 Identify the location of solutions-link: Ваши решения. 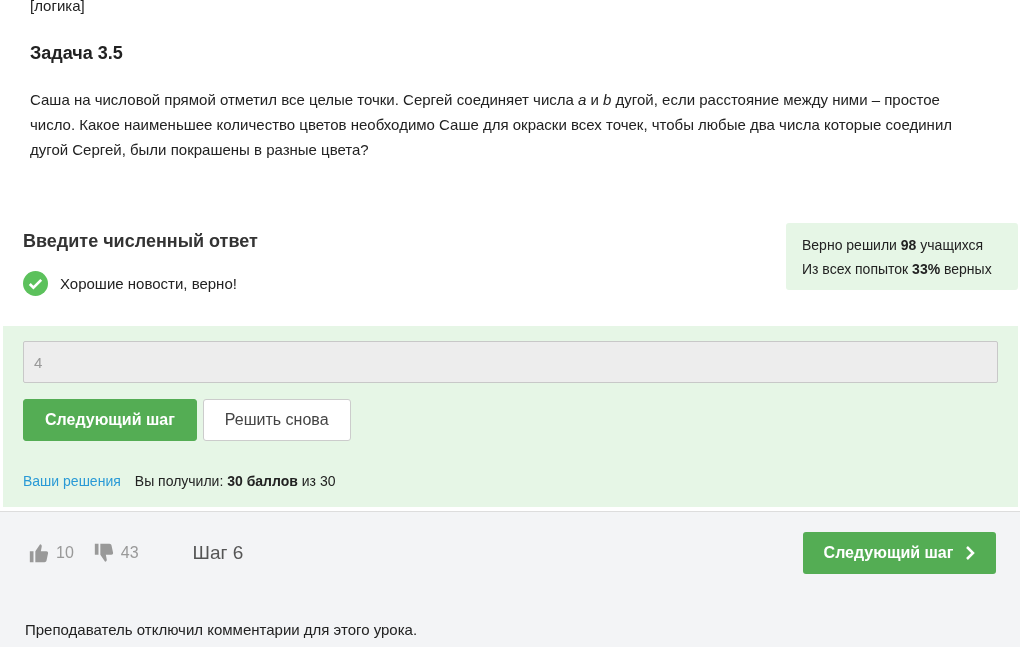
(72, 481).